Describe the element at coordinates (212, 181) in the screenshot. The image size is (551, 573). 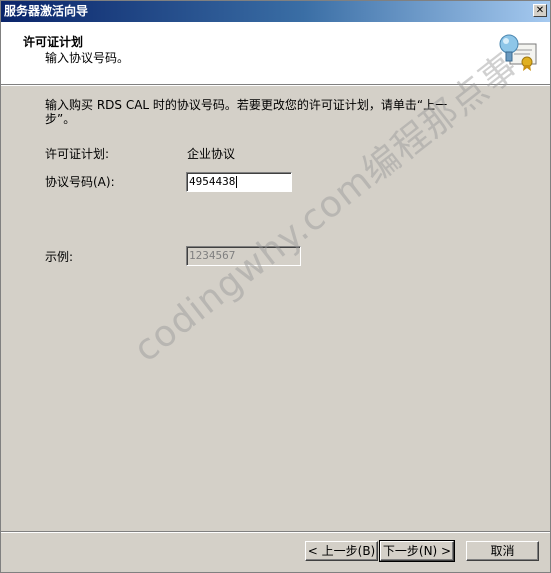
I see `agreement-number-text: 4954438` at that location.